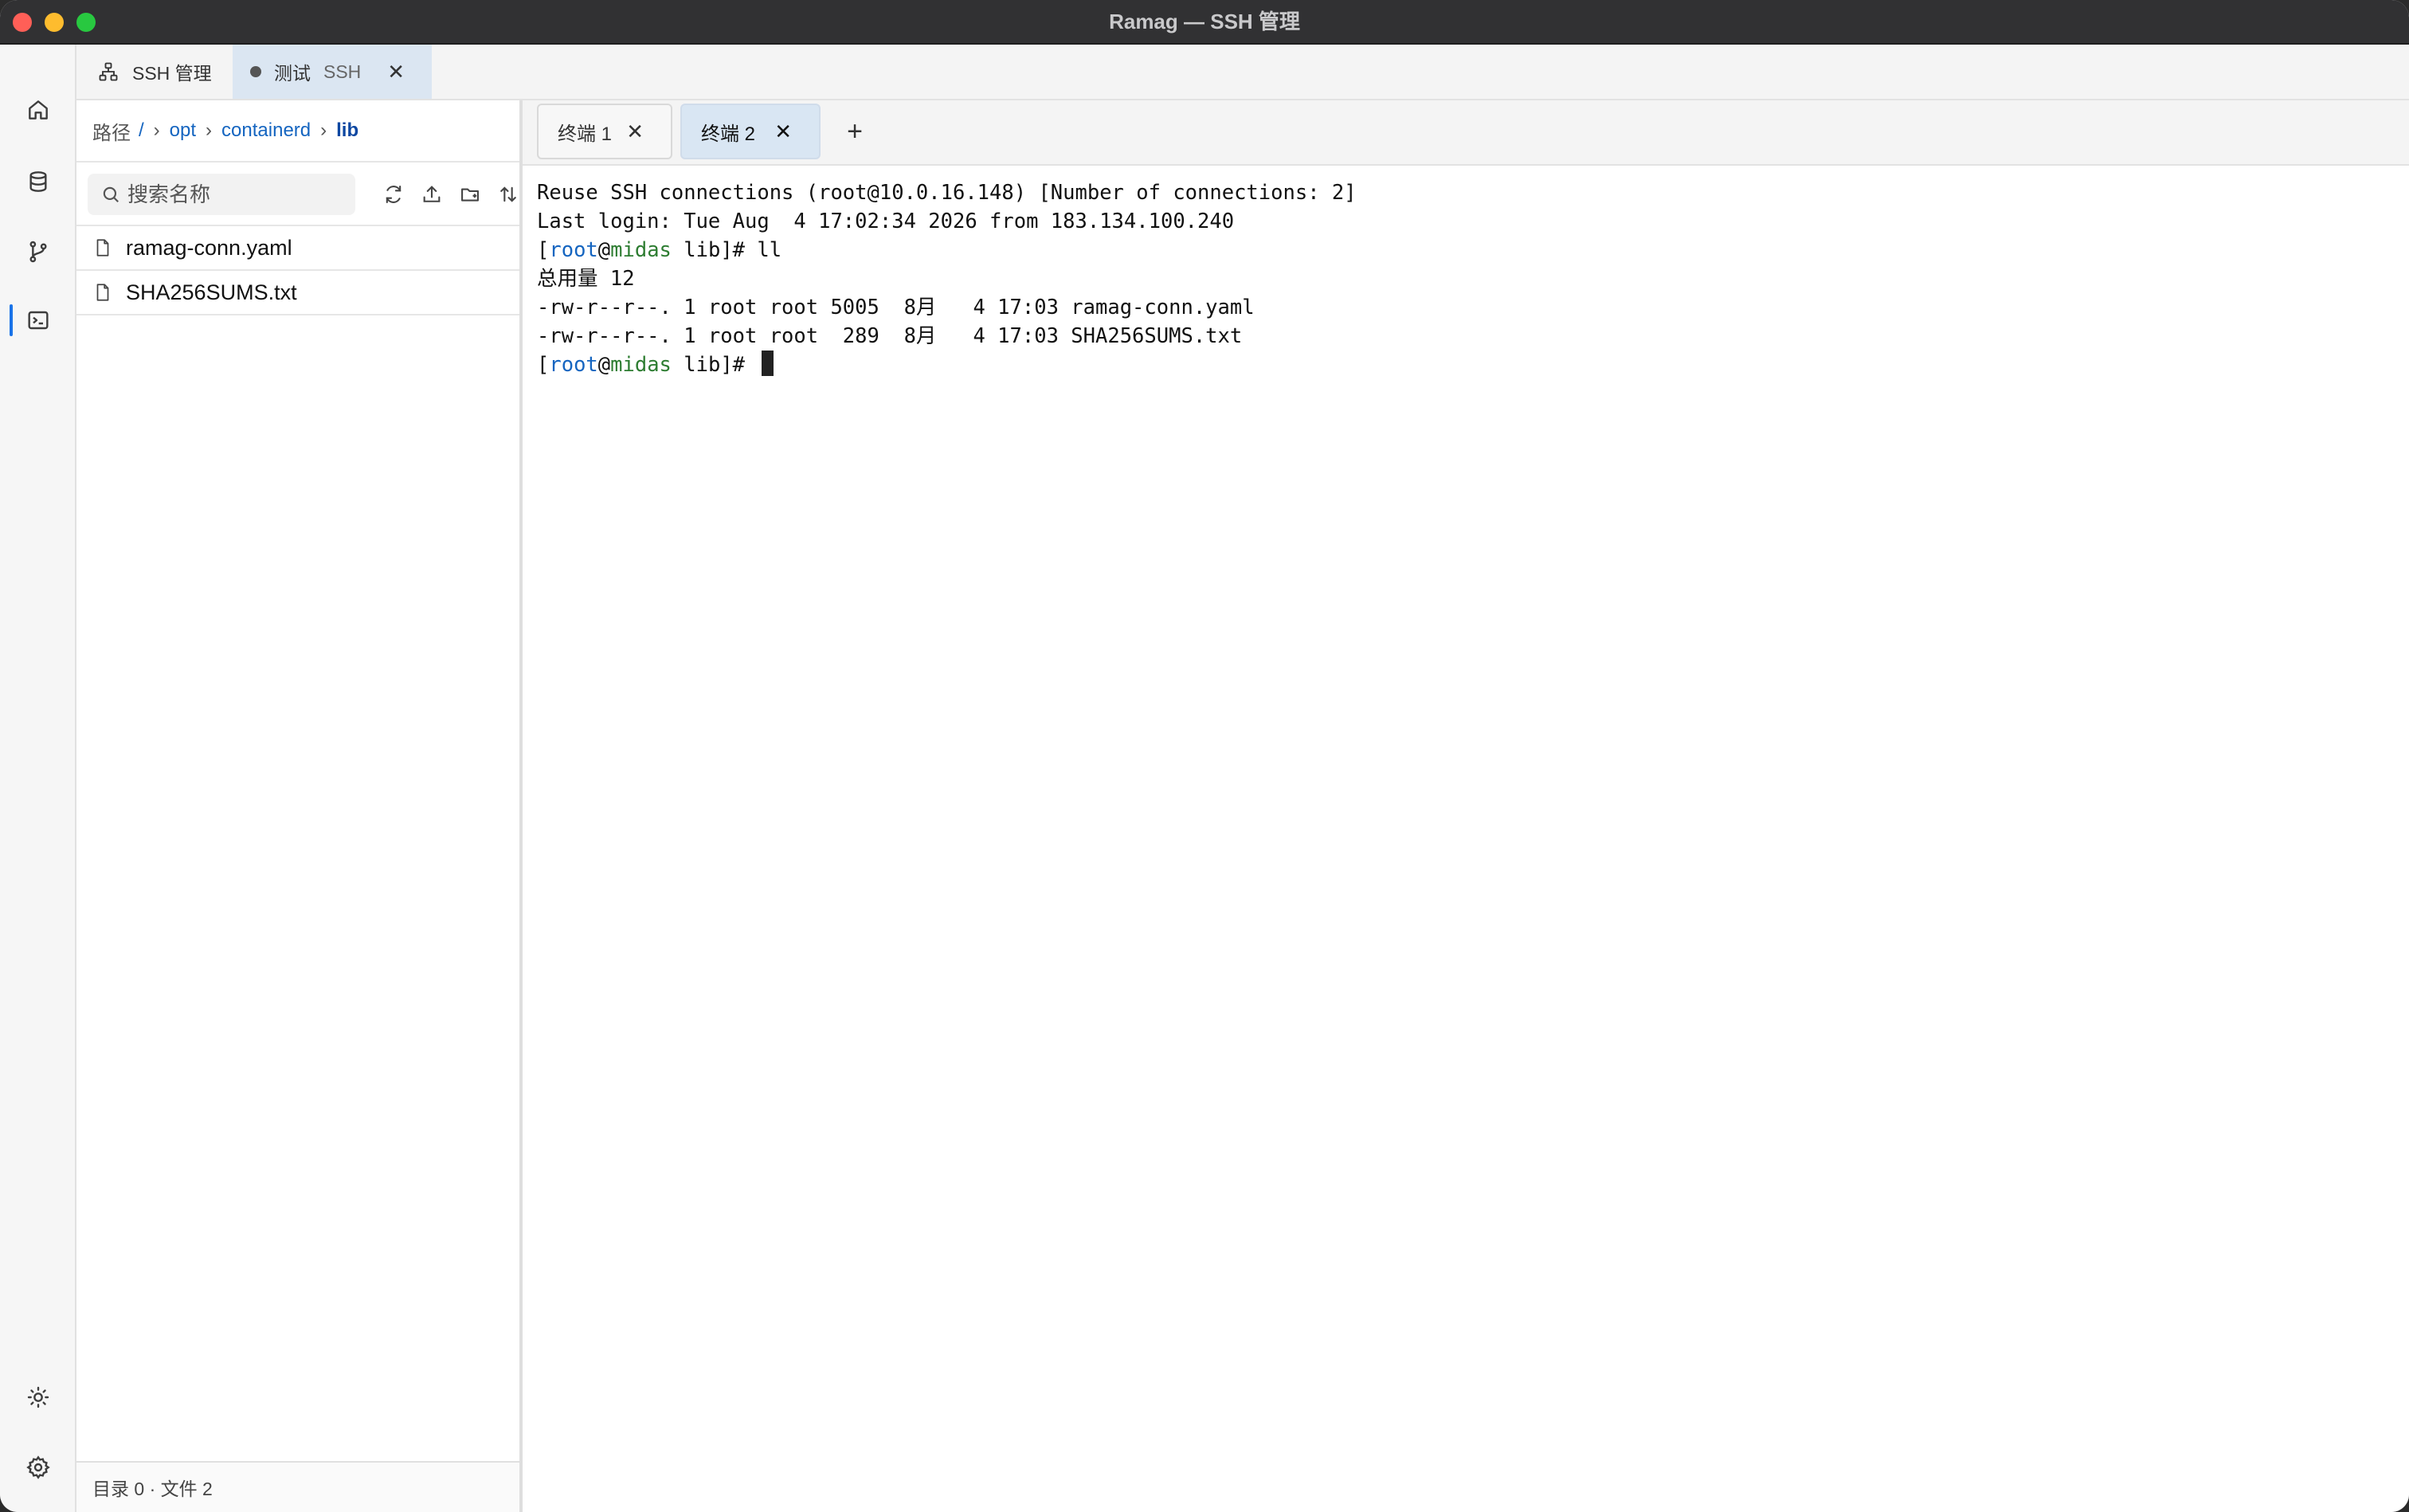 The width and height of the screenshot is (2409, 1512). I want to click on search-box, so click(221, 194).